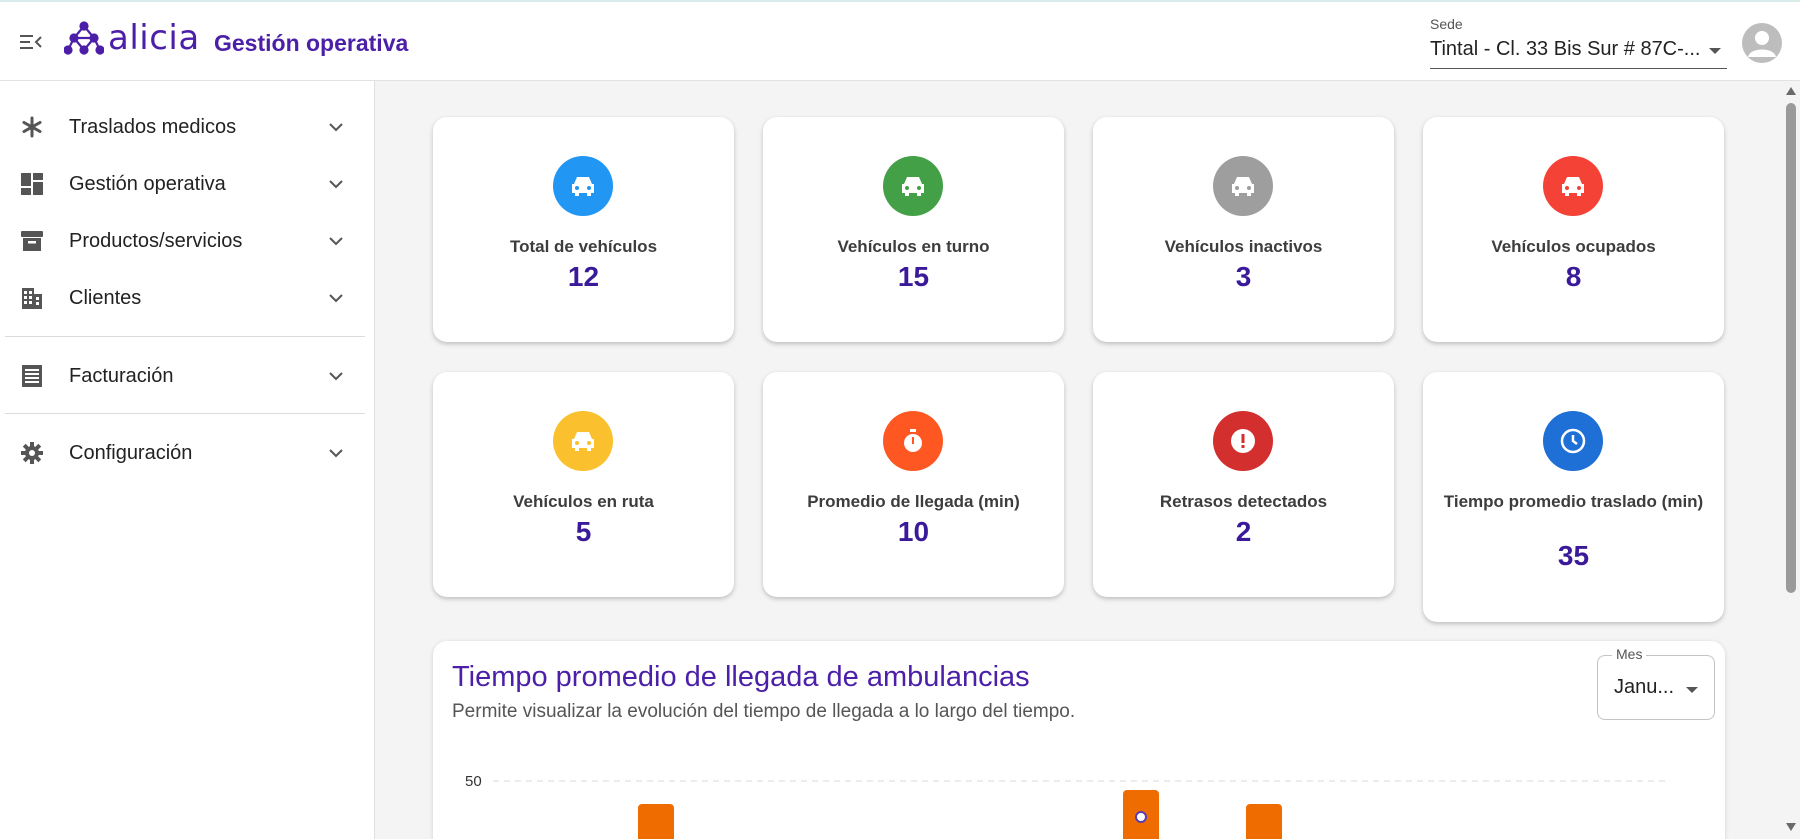 The image size is (1800, 839). What do you see at coordinates (1791, 91) in the screenshot?
I see `scroll-up-arrow-icon` at bounding box center [1791, 91].